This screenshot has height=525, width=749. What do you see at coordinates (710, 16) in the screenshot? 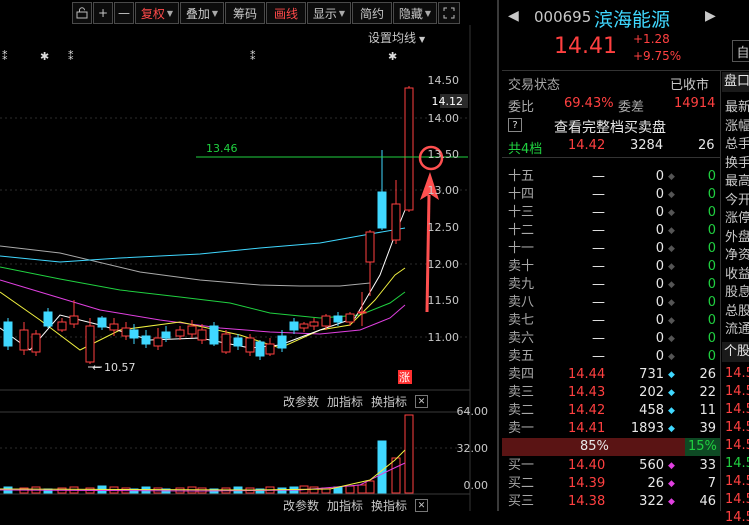
I see `next-stock-icon: ▶` at bounding box center [710, 16].